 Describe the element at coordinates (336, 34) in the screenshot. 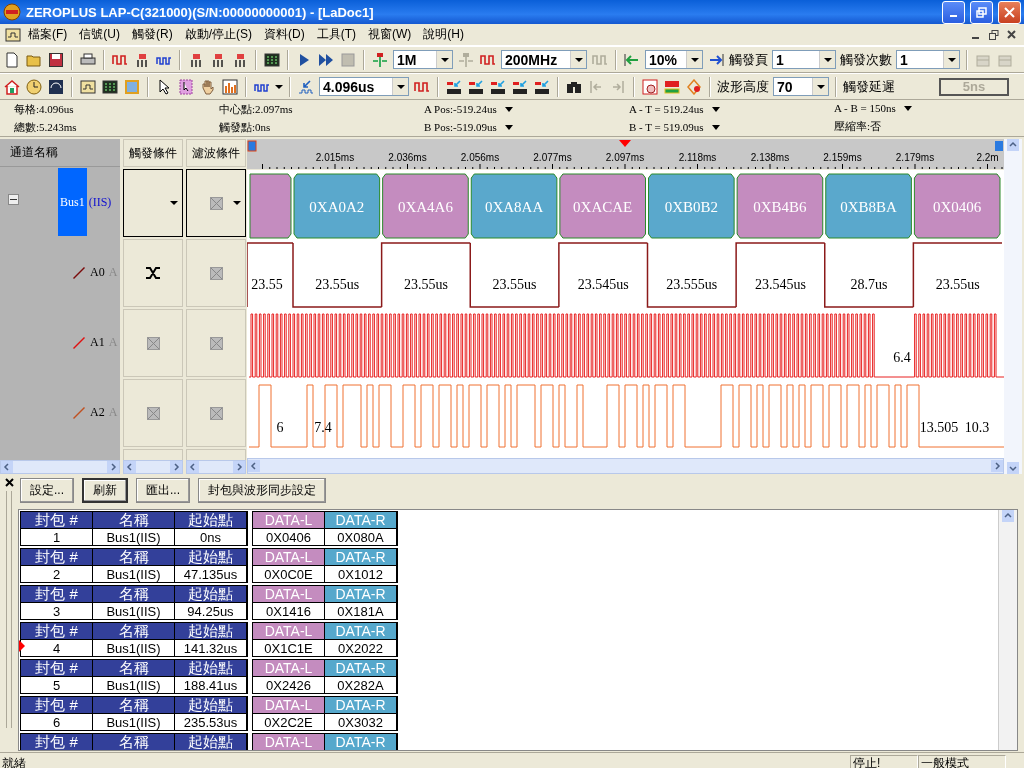

I see `menu-item: 工具(T)` at that location.